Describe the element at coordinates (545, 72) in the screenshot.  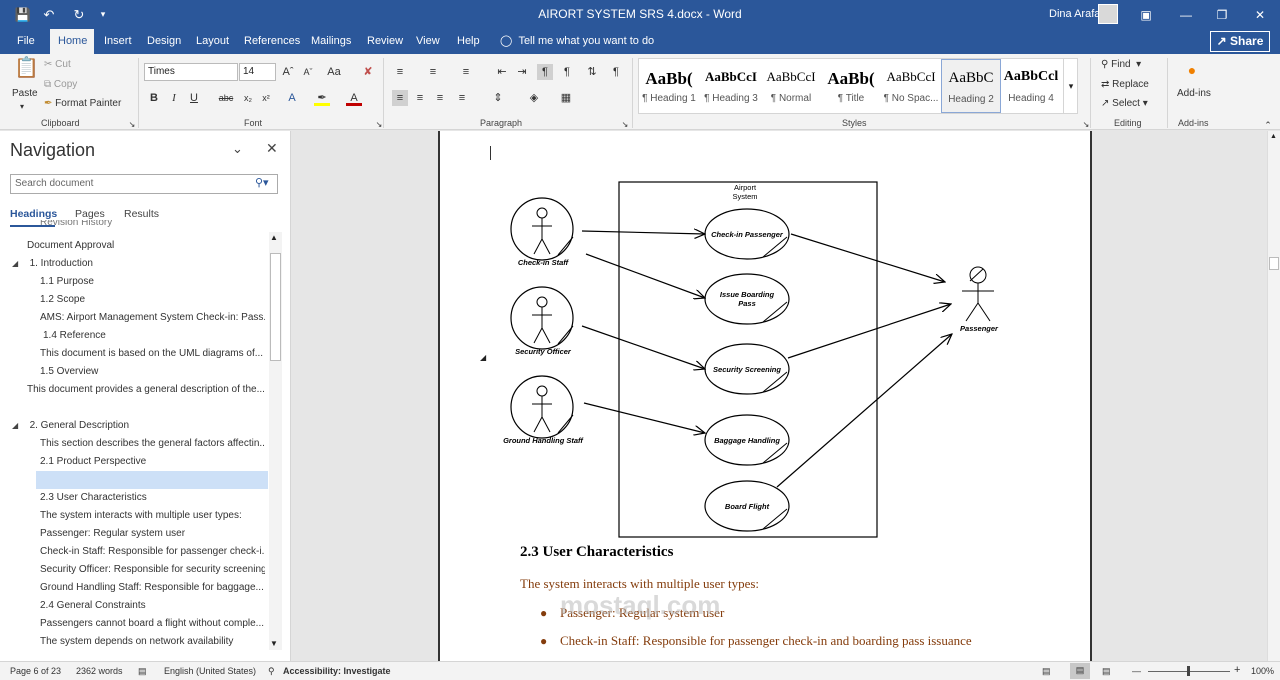
I see `ltr-icon: ¶` at that location.